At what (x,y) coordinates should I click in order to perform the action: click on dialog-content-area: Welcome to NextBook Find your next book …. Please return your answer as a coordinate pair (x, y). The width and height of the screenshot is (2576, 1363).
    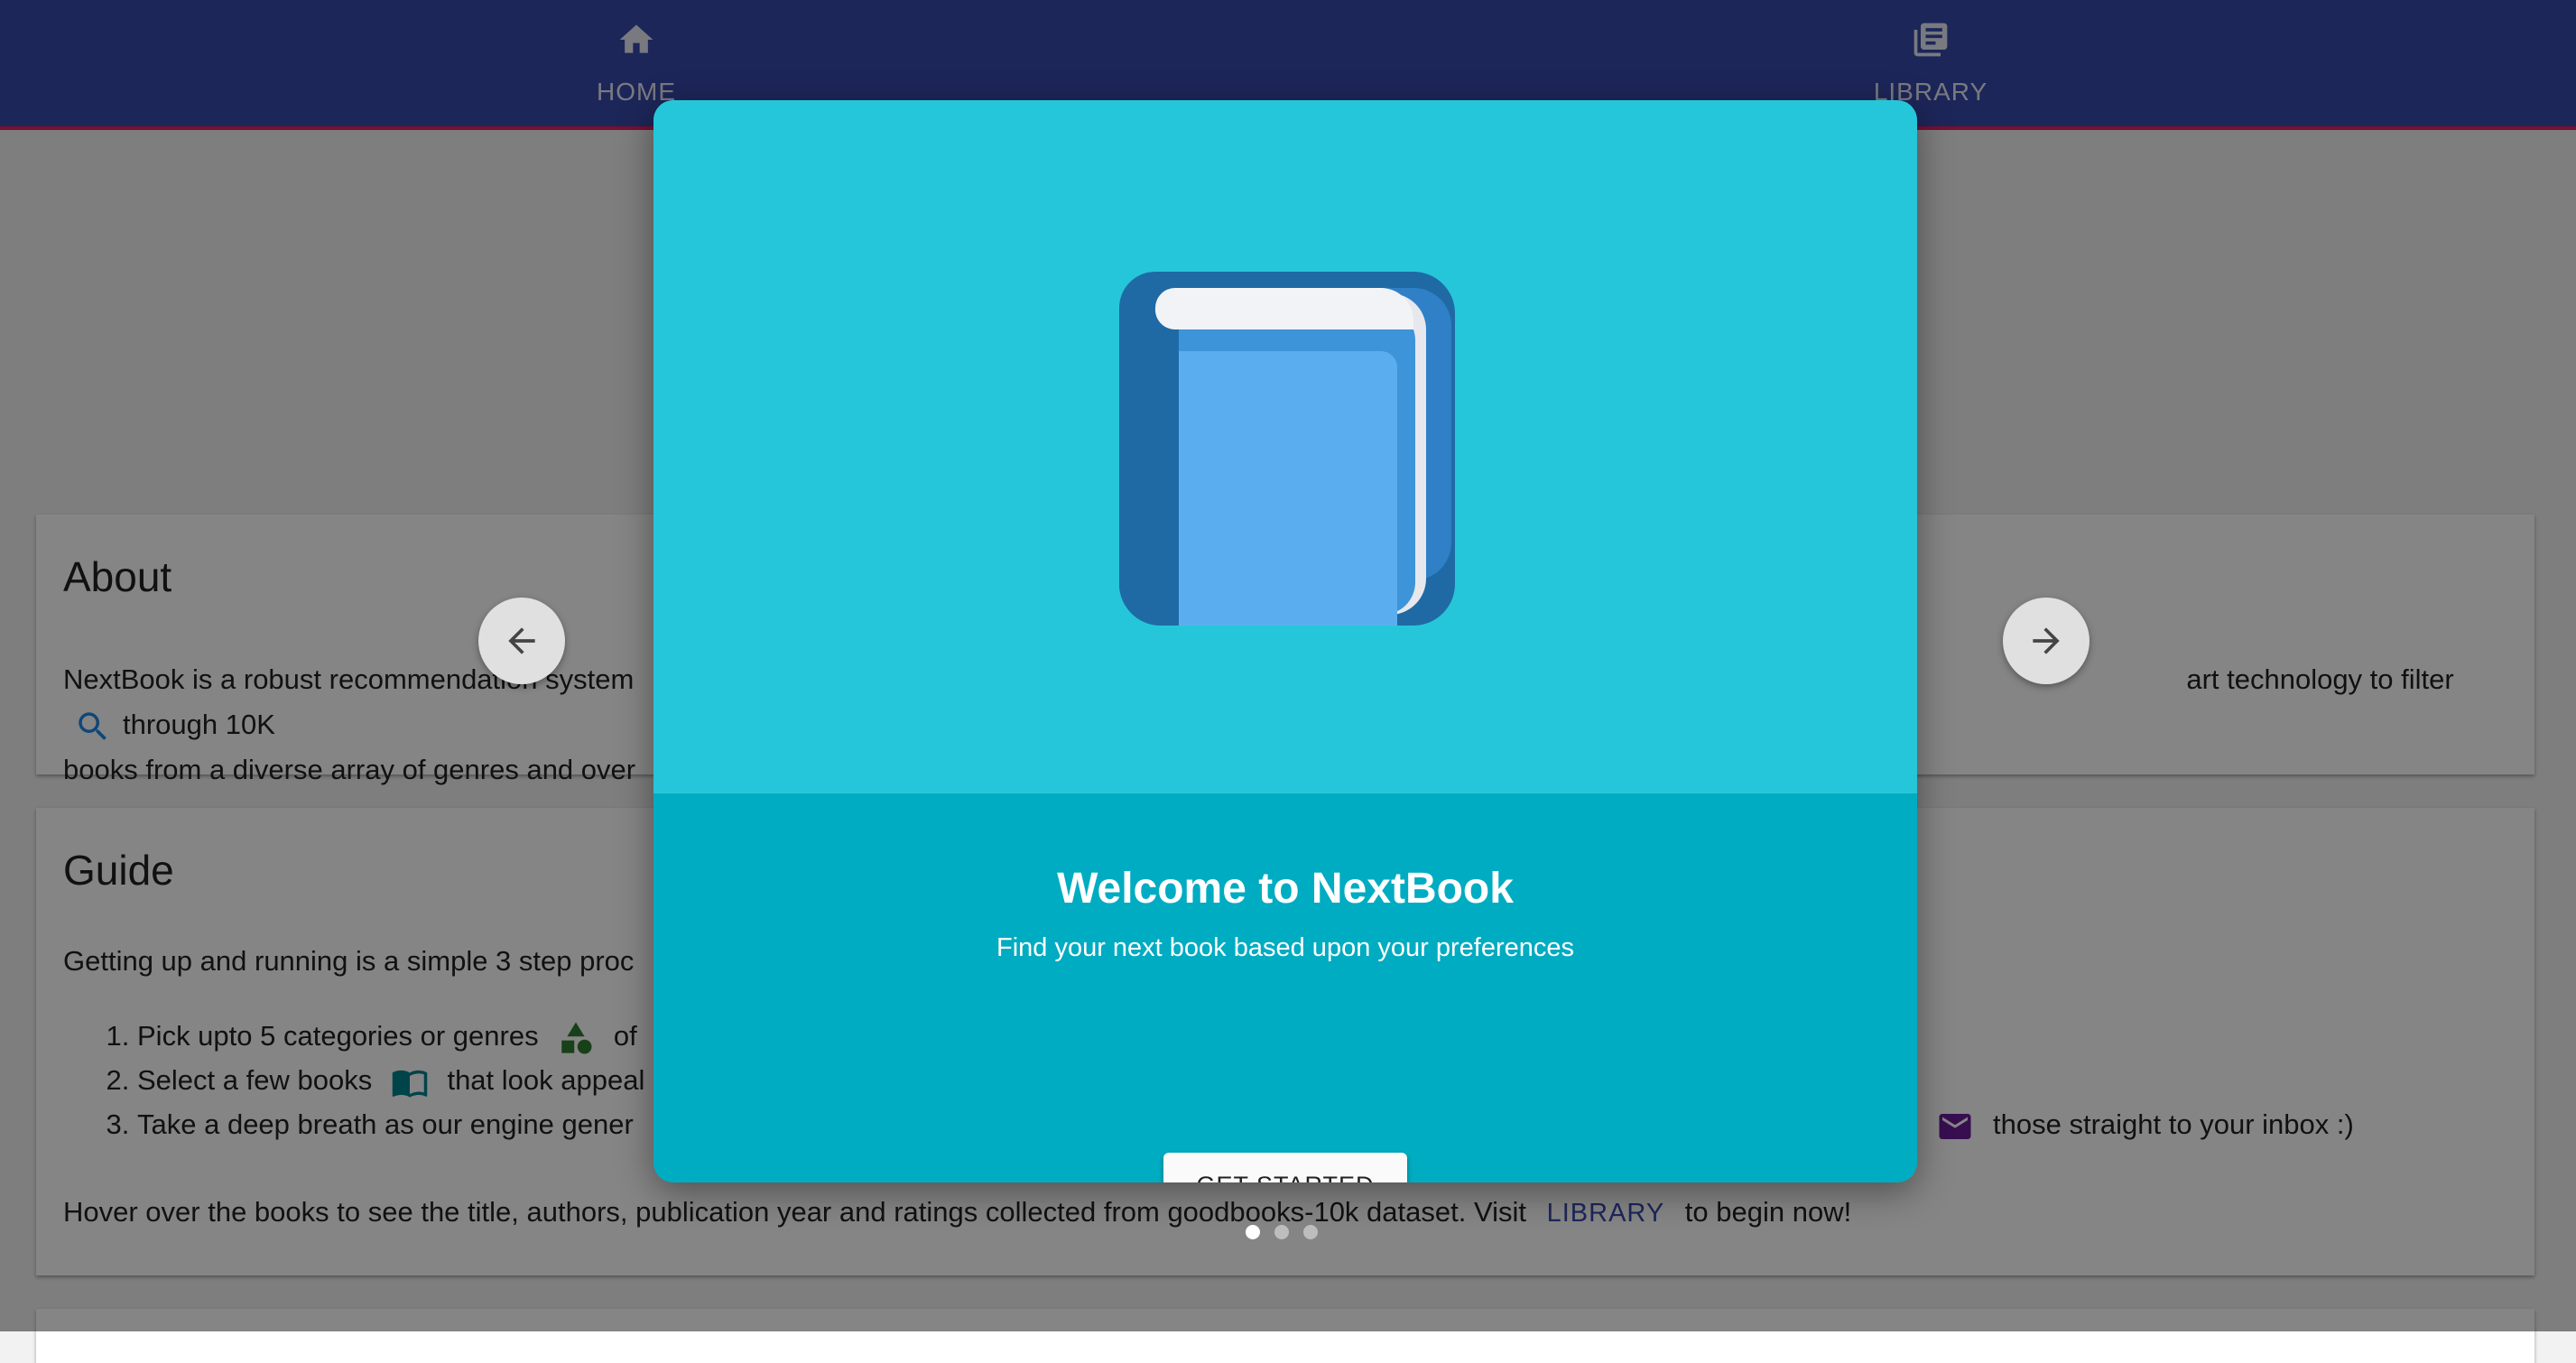
    Looking at the image, I should click on (1285, 987).